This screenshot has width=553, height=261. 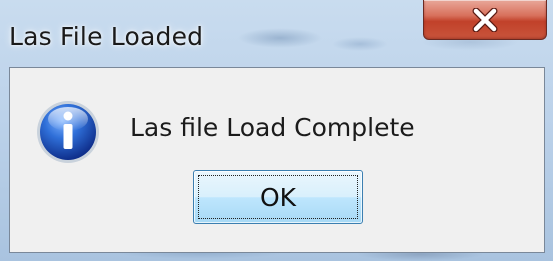 I want to click on information-icon, so click(x=68, y=132).